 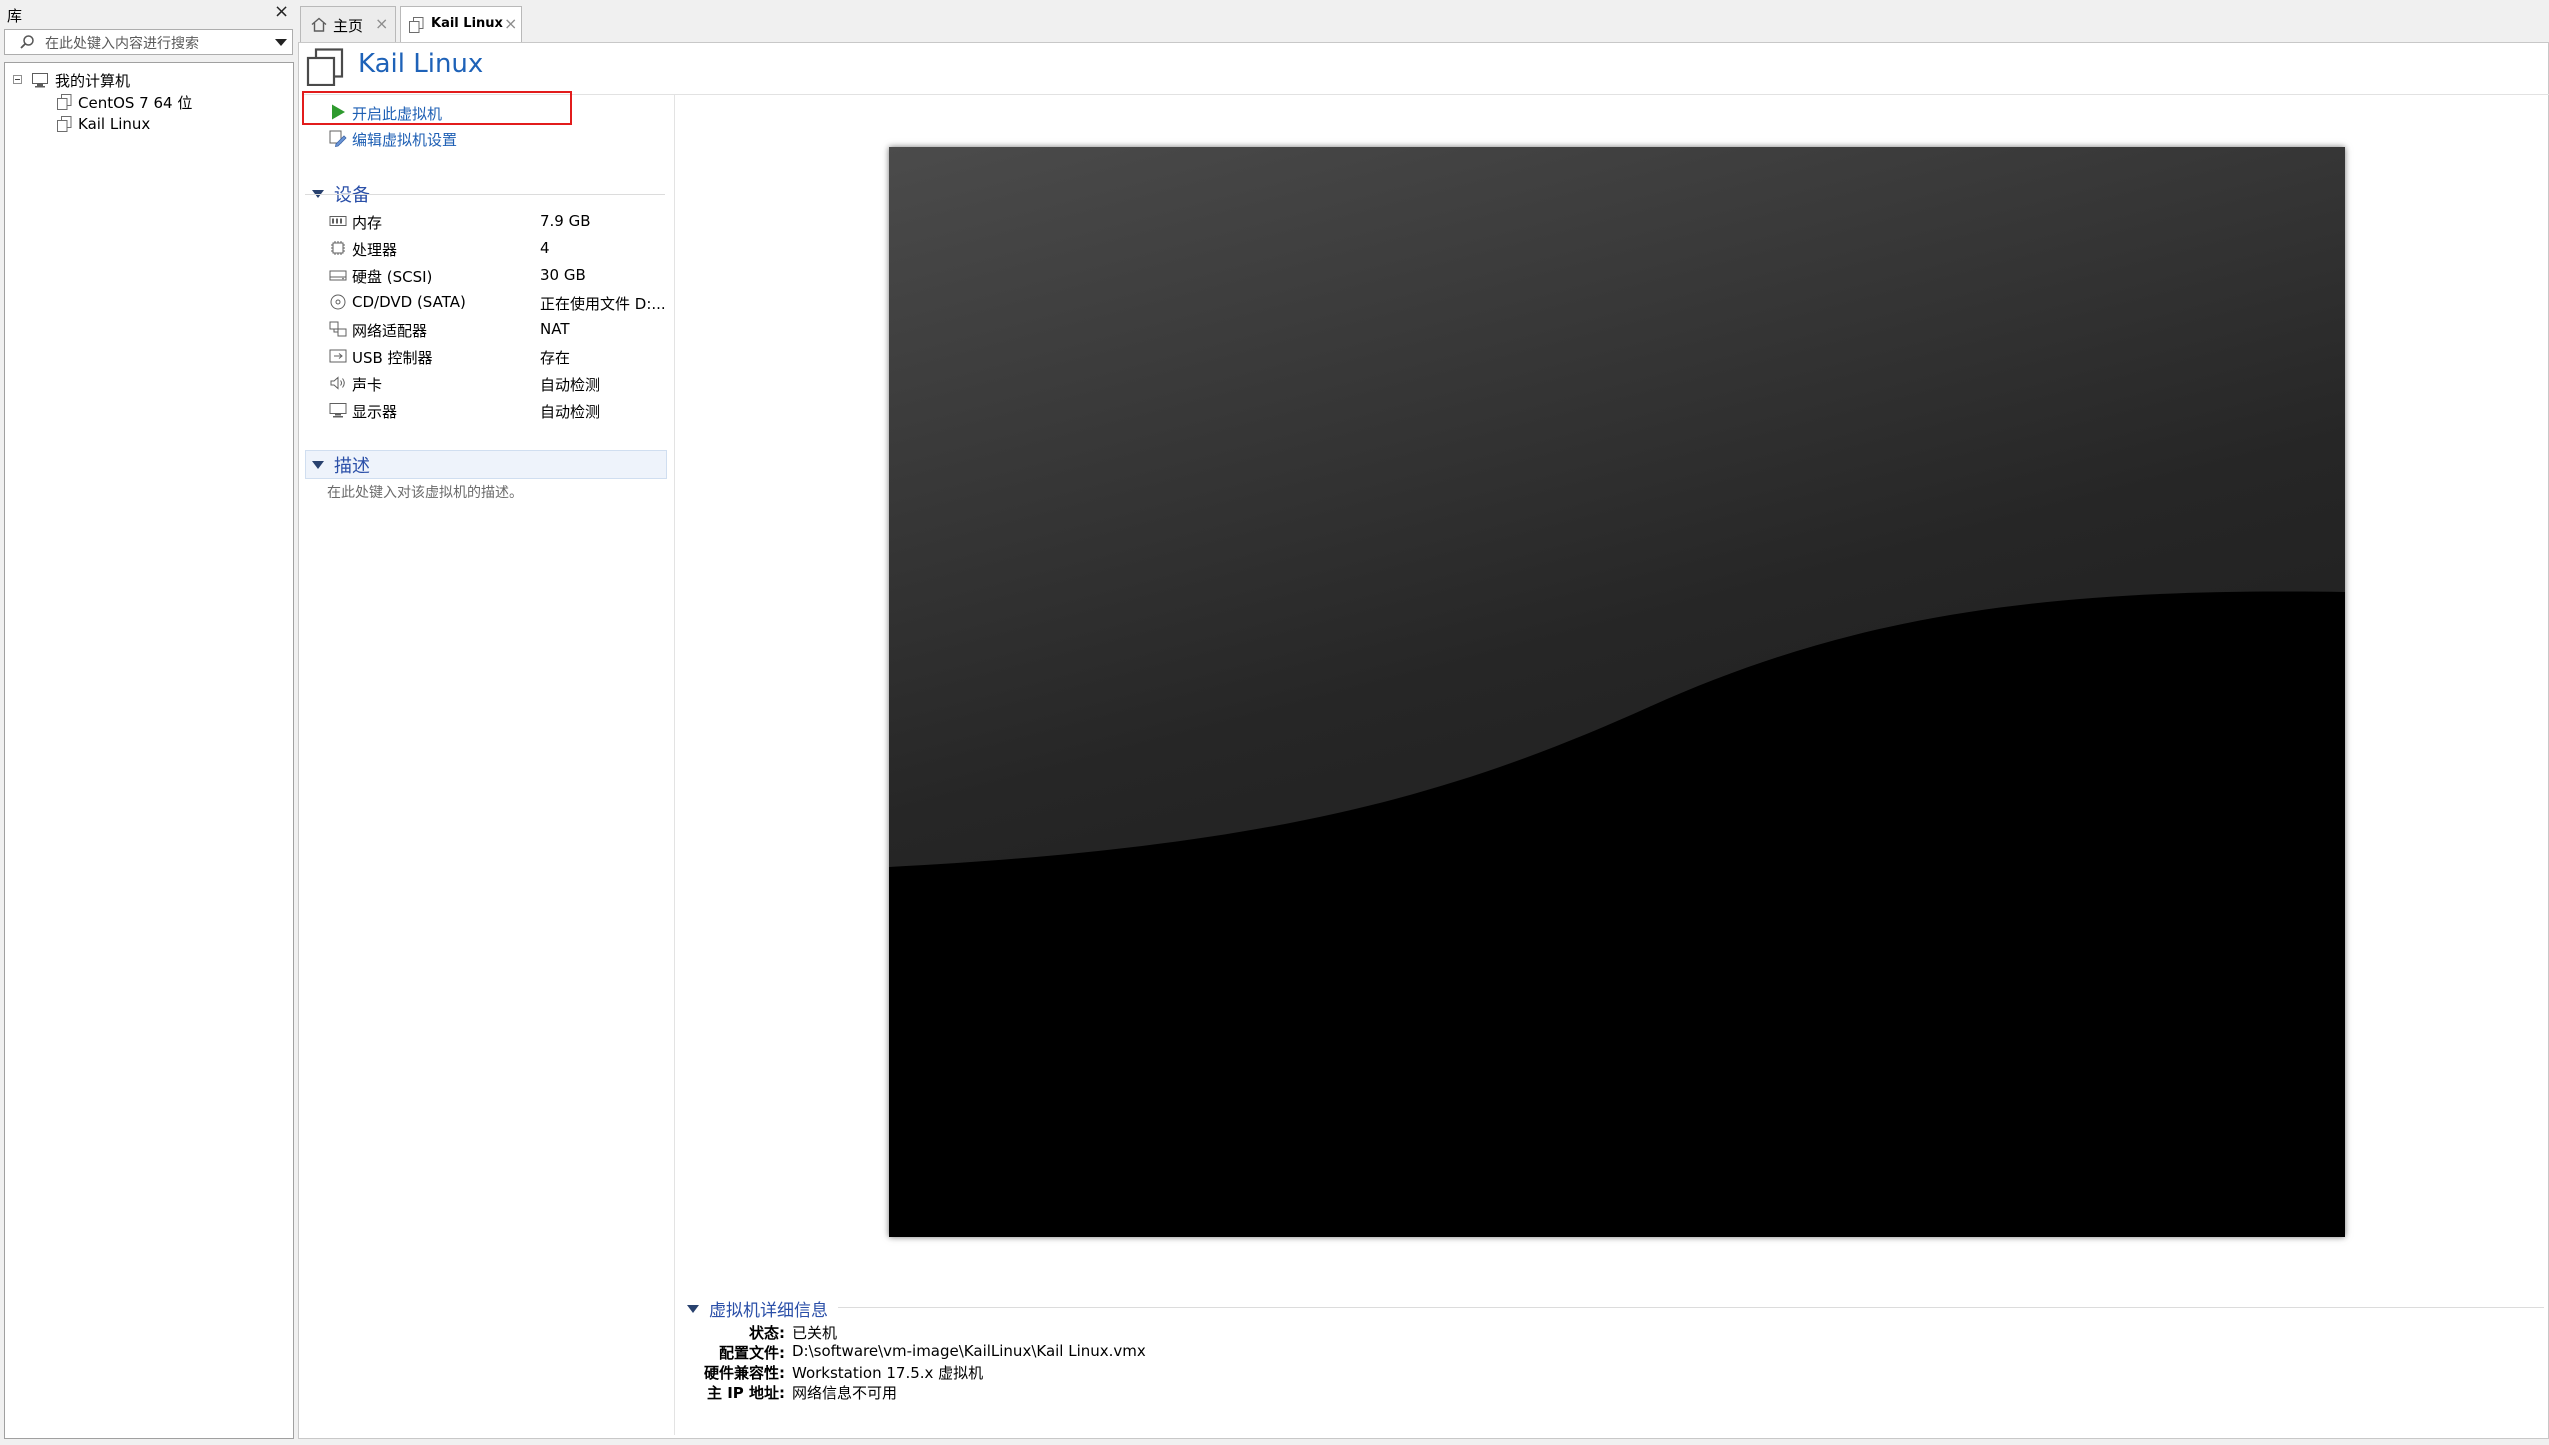 What do you see at coordinates (421, 64) in the screenshot?
I see `page-title: Kail Linux` at bounding box center [421, 64].